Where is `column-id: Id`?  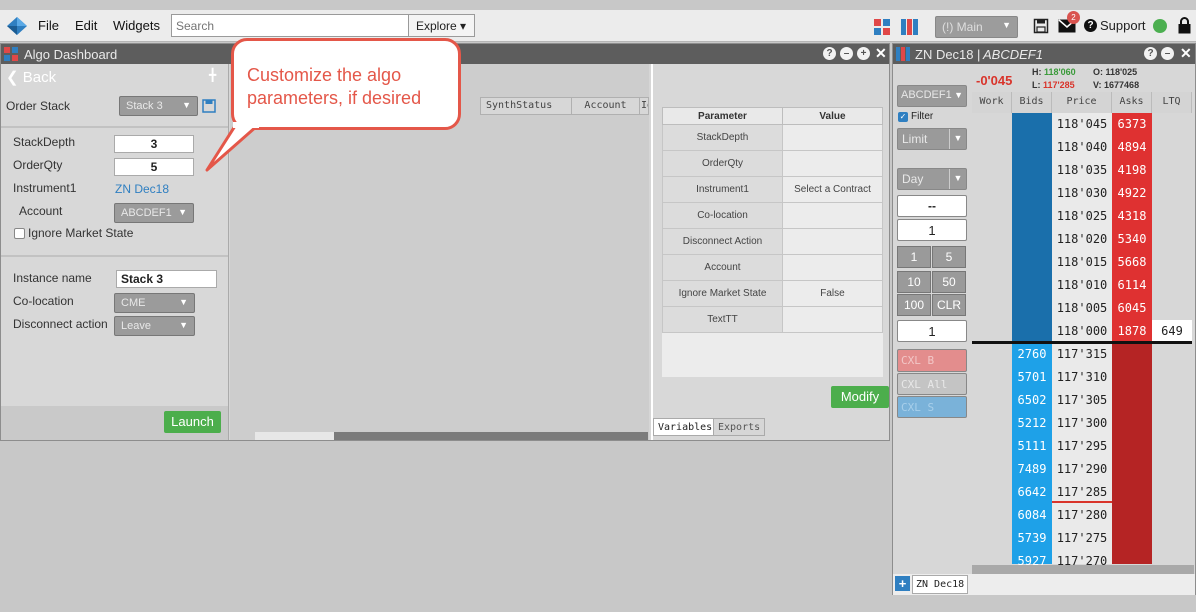 column-id: Id is located at coordinates (644, 106).